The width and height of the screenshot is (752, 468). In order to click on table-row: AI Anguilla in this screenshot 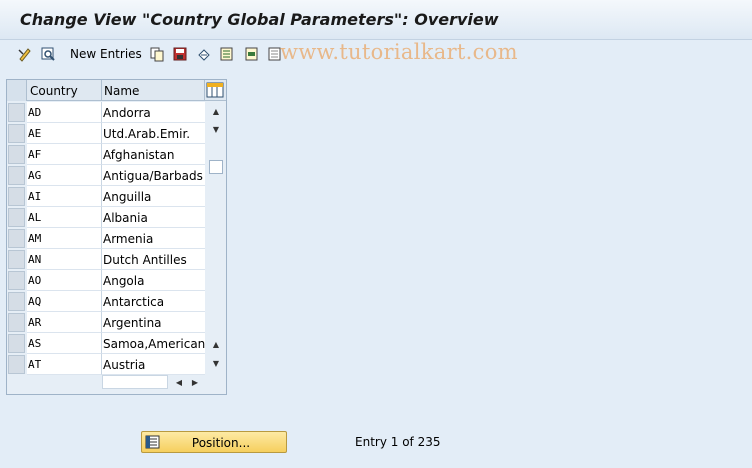, I will do `click(106, 196)`.